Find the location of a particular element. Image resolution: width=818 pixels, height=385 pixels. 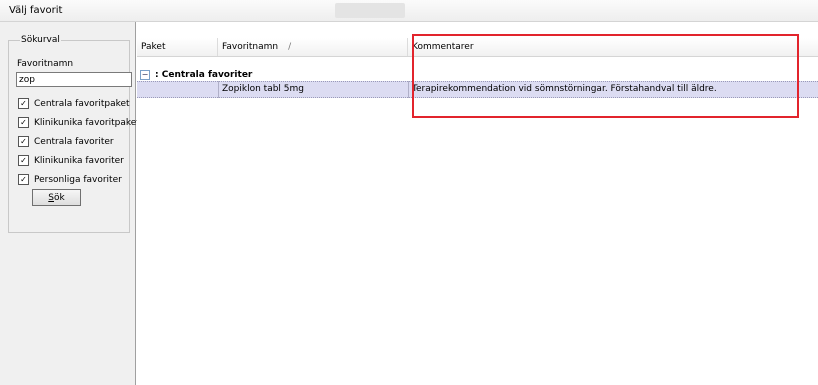

group-row-centrala-favoriter: − : Centrala favoriter is located at coordinates (477, 74).